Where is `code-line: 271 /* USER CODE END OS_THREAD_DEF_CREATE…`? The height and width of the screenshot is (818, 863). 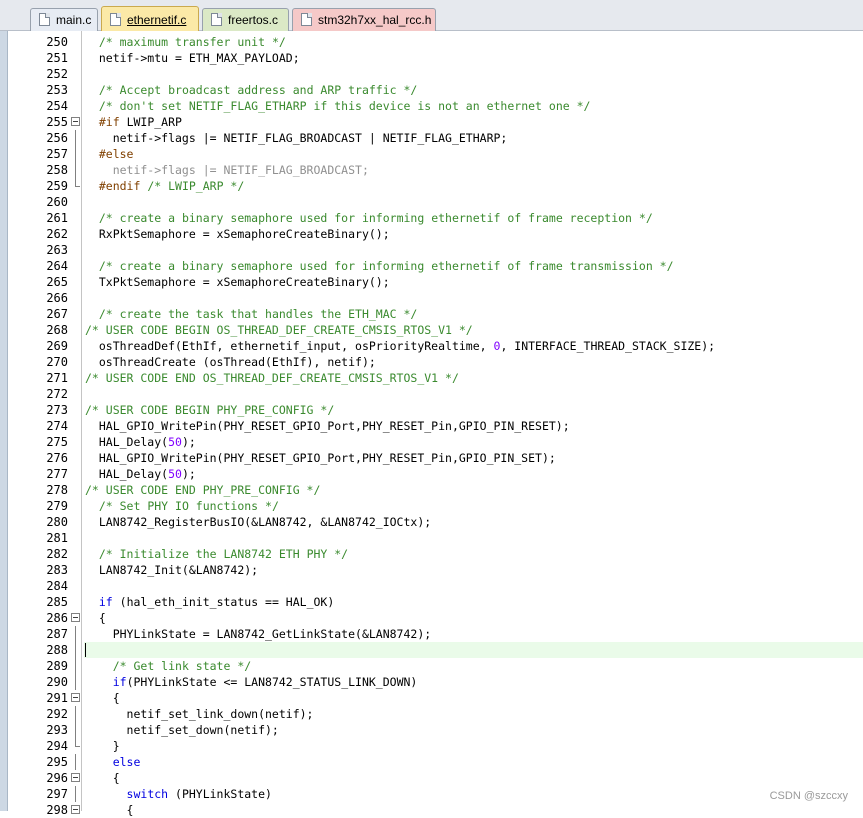 code-line: 271 /* USER CODE END OS_THREAD_DEF_CREATE… is located at coordinates (431, 378).